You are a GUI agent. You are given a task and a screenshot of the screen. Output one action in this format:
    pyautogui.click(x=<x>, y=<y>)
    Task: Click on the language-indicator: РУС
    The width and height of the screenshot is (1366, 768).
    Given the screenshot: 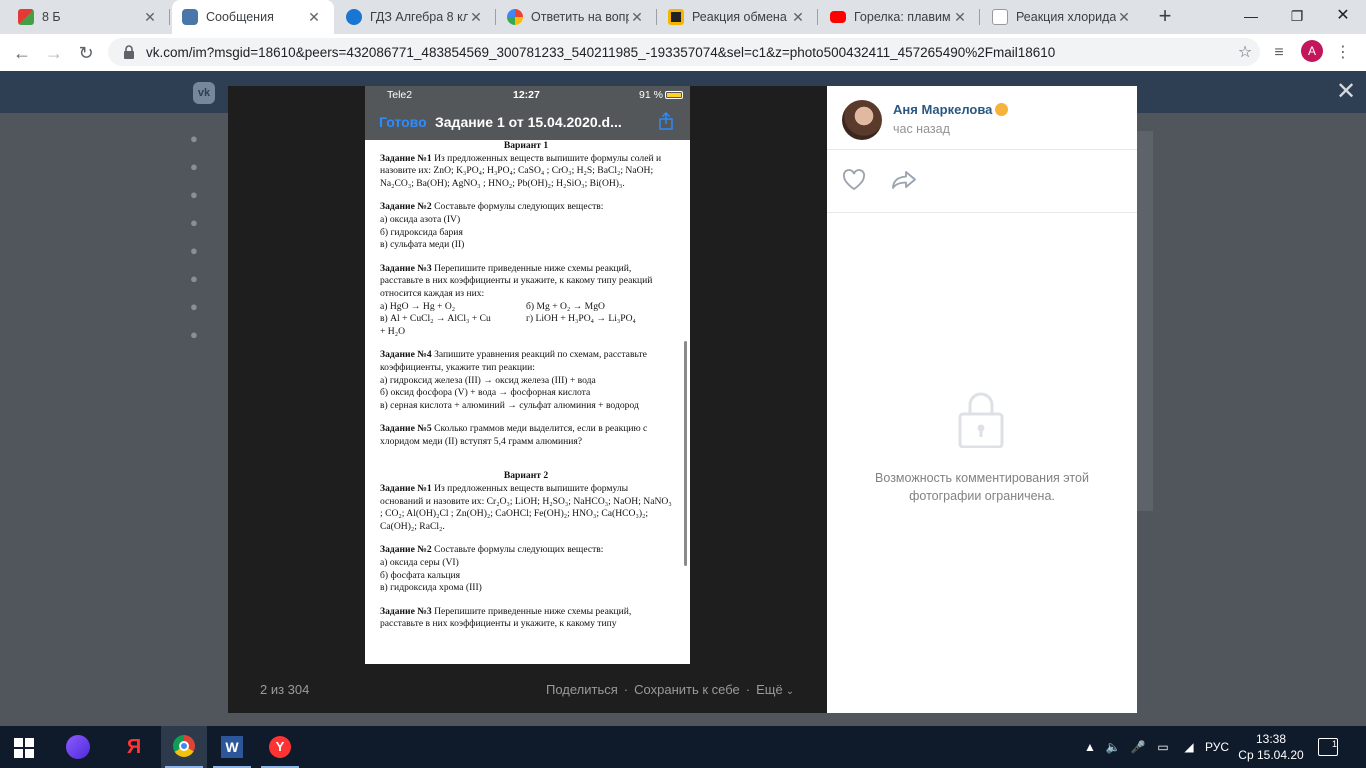 What is the action you would take?
    pyautogui.click(x=1217, y=747)
    